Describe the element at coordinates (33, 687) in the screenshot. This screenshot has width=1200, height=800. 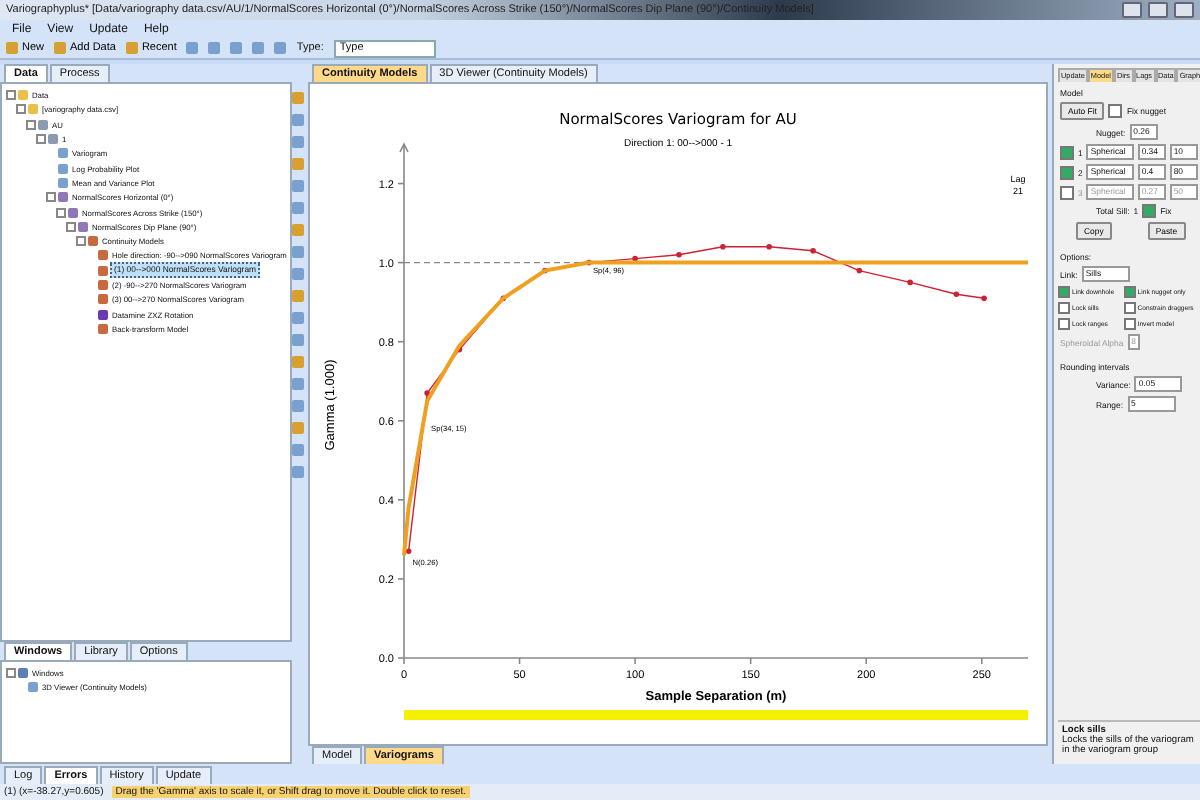
I see `chart-icon` at that location.